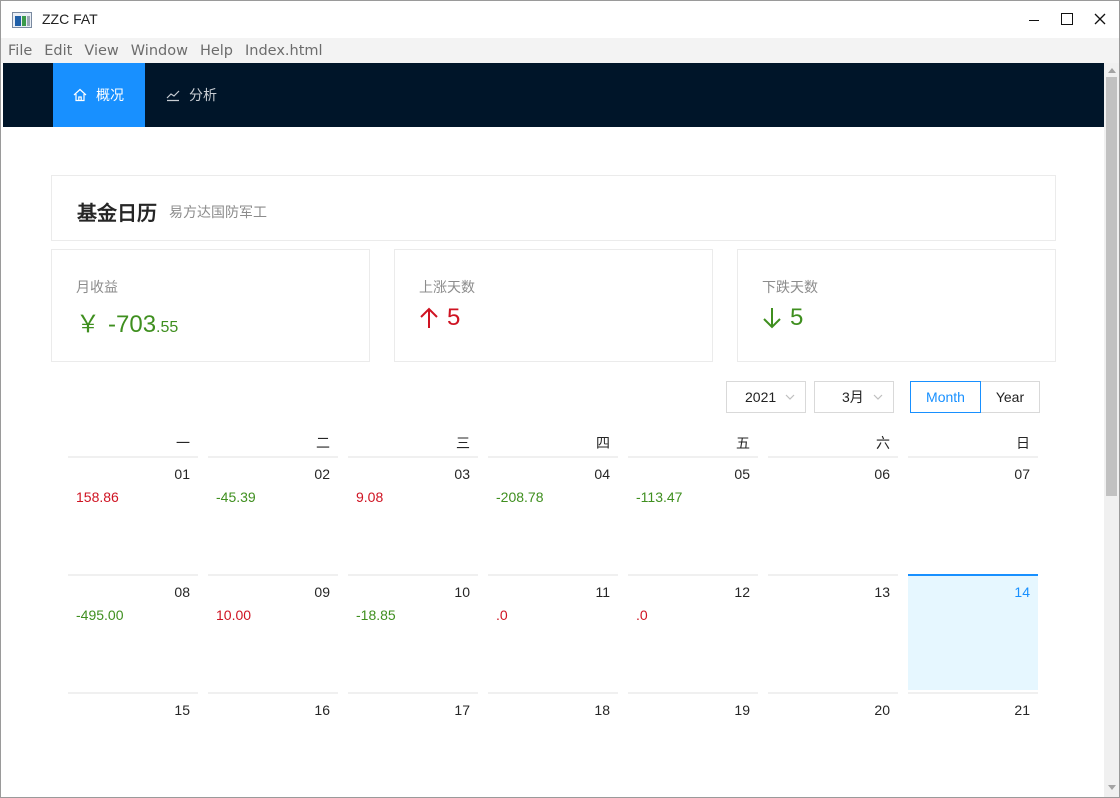 The height and width of the screenshot is (798, 1120). I want to click on month-select: 3月, so click(854, 397).